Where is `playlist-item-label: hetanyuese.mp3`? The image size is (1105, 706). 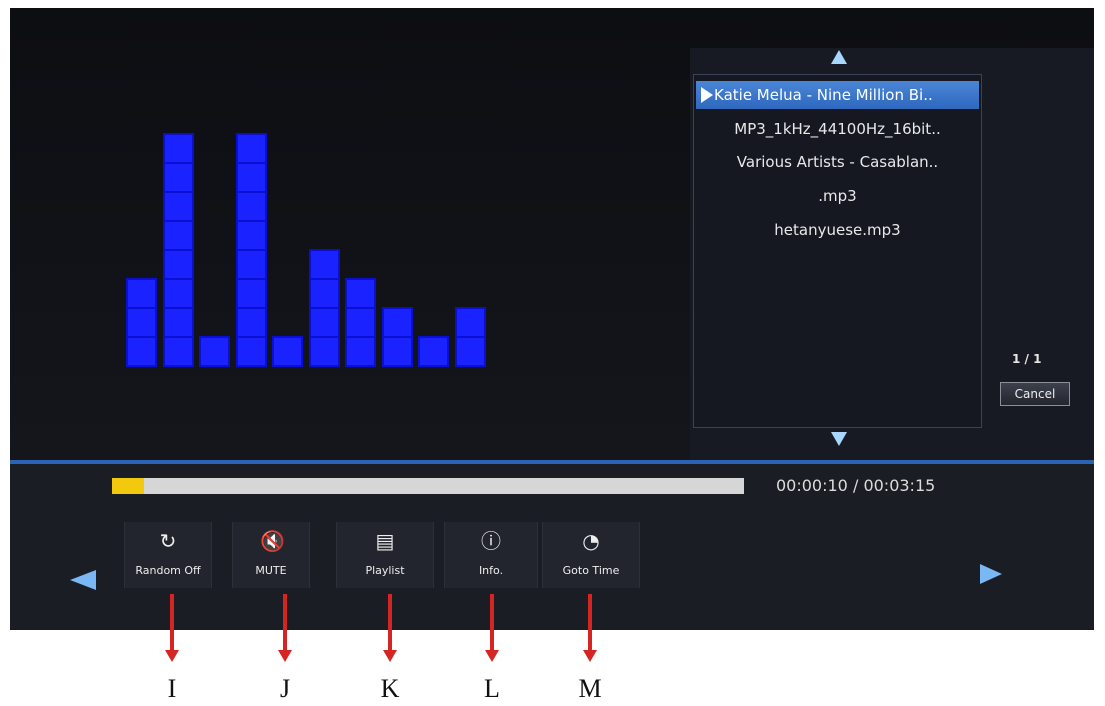
playlist-item-label: hetanyuese.mp3 is located at coordinates (837, 230).